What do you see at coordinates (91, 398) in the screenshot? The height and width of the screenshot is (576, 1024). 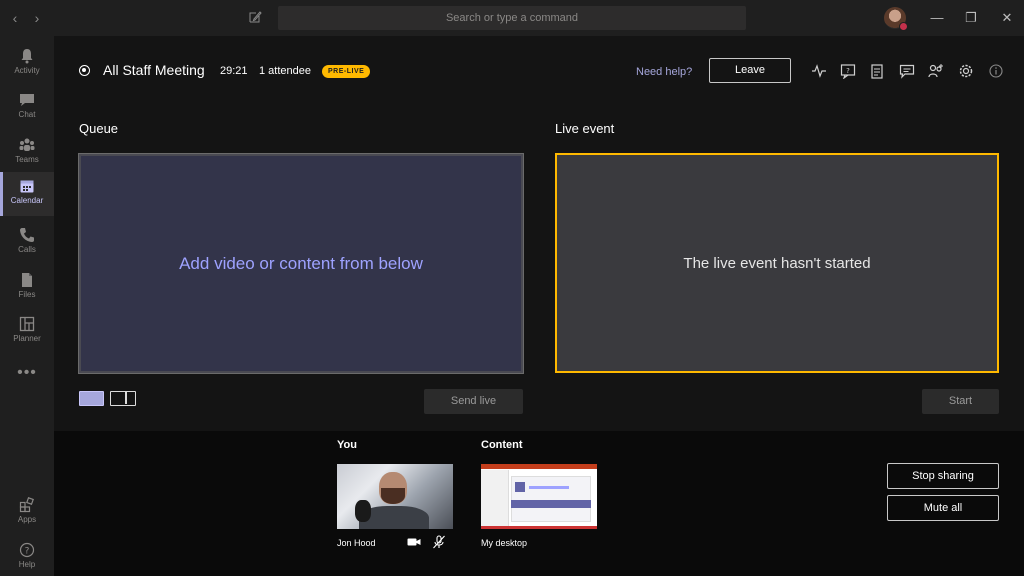 I see `single-layout-button` at bounding box center [91, 398].